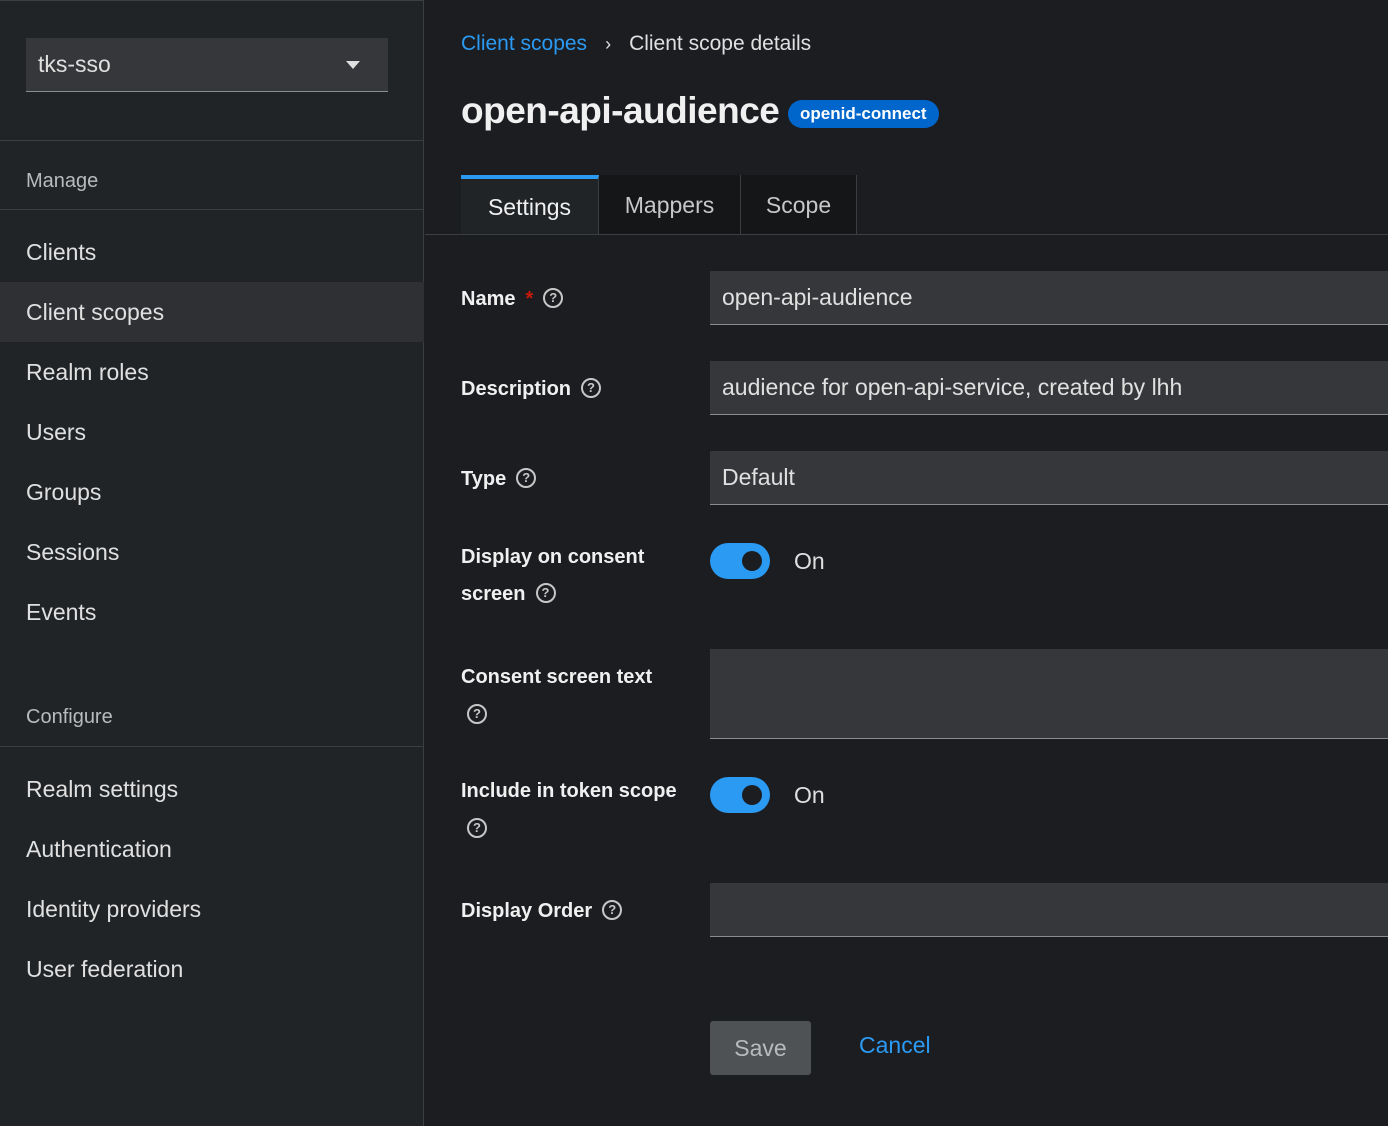 Image resolution: width=1388 pixels, height=1126 pixels. I want to click on type-label: Type?, so click(499, 479).